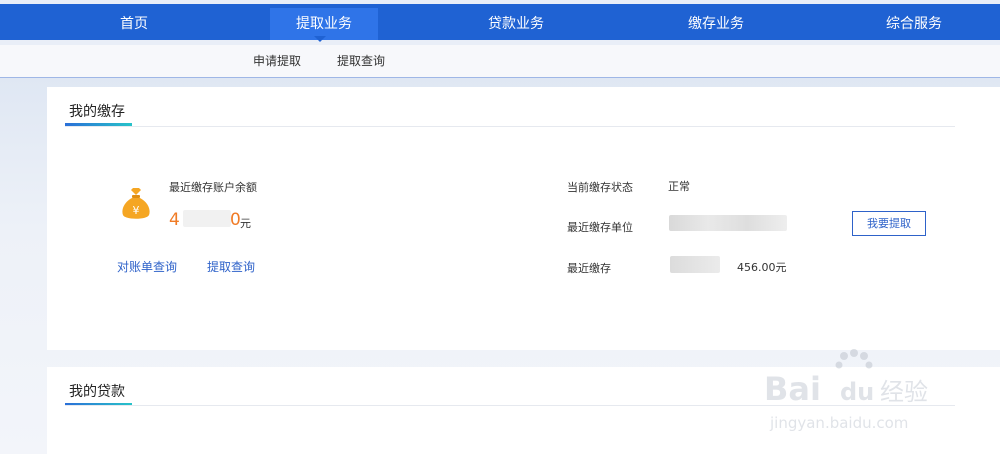 This screenshot has height=454, width=1000. I want to click on money-bag-icon: ¥, so click(136, 203).